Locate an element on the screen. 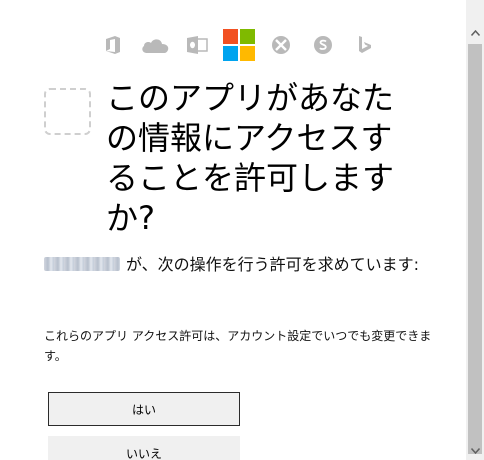 Image resolution: width=484 pixels, height=460 pixels. scroll-up-icon is located at coordinates (475, 33).